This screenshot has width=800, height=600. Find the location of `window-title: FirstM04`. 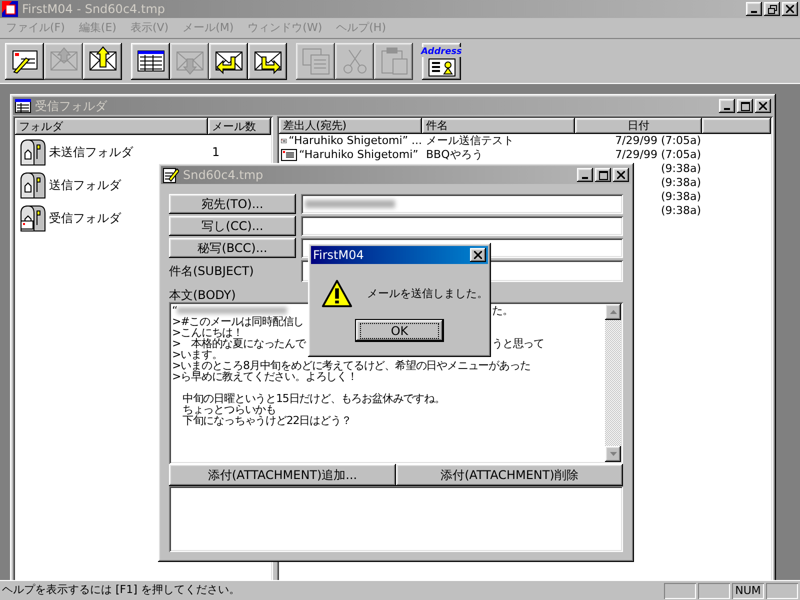

window-title: FirstM04 is located at coordinates (338, 255).